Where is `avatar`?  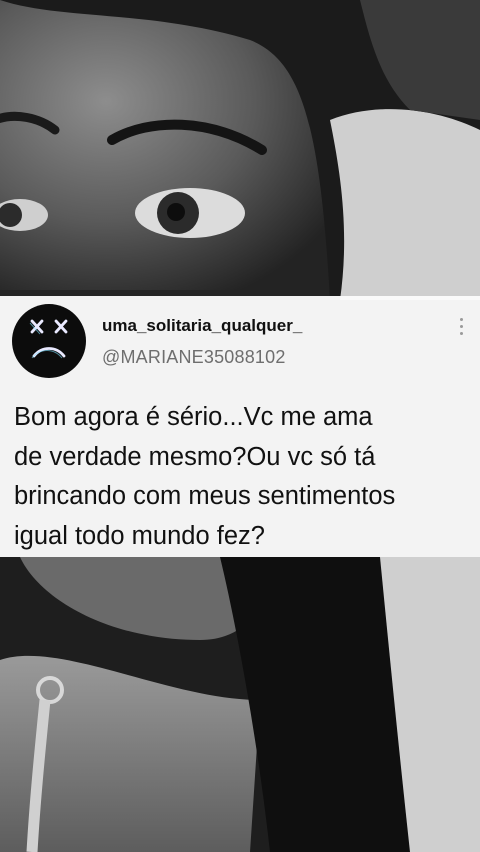
avatar is located at coordinates (49, 341).